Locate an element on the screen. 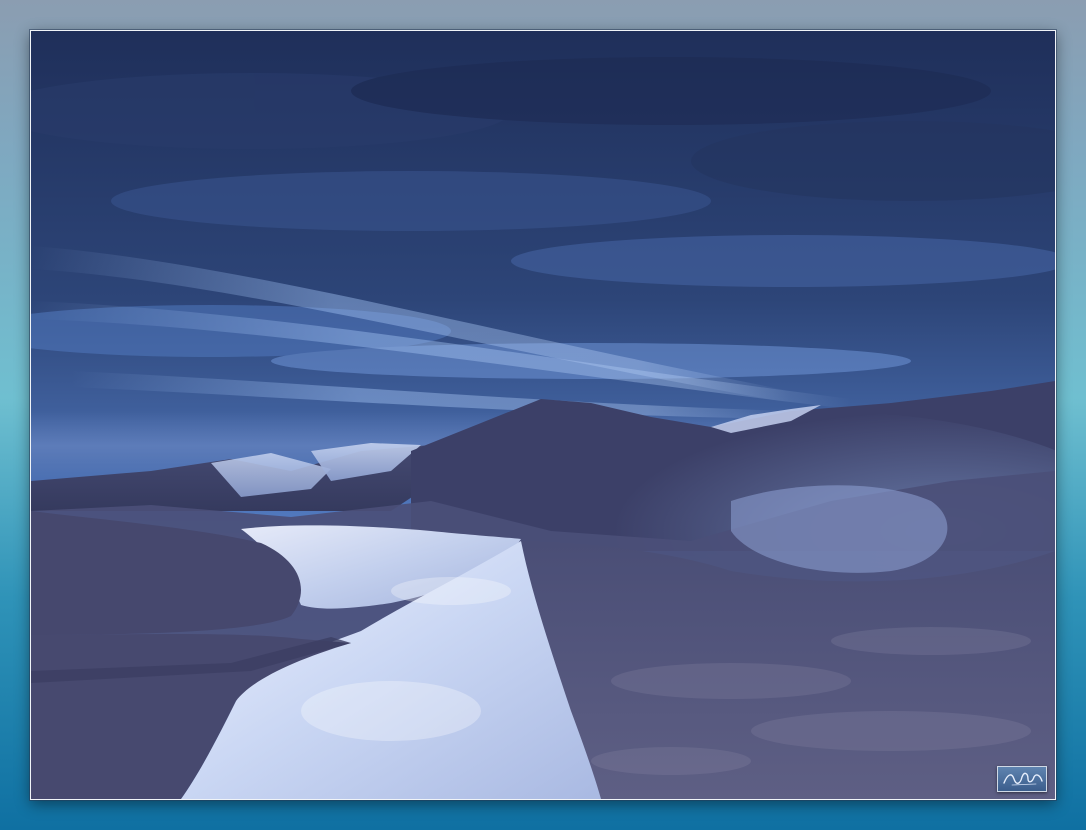  signature-icon is located at coordinates (1023, 779).